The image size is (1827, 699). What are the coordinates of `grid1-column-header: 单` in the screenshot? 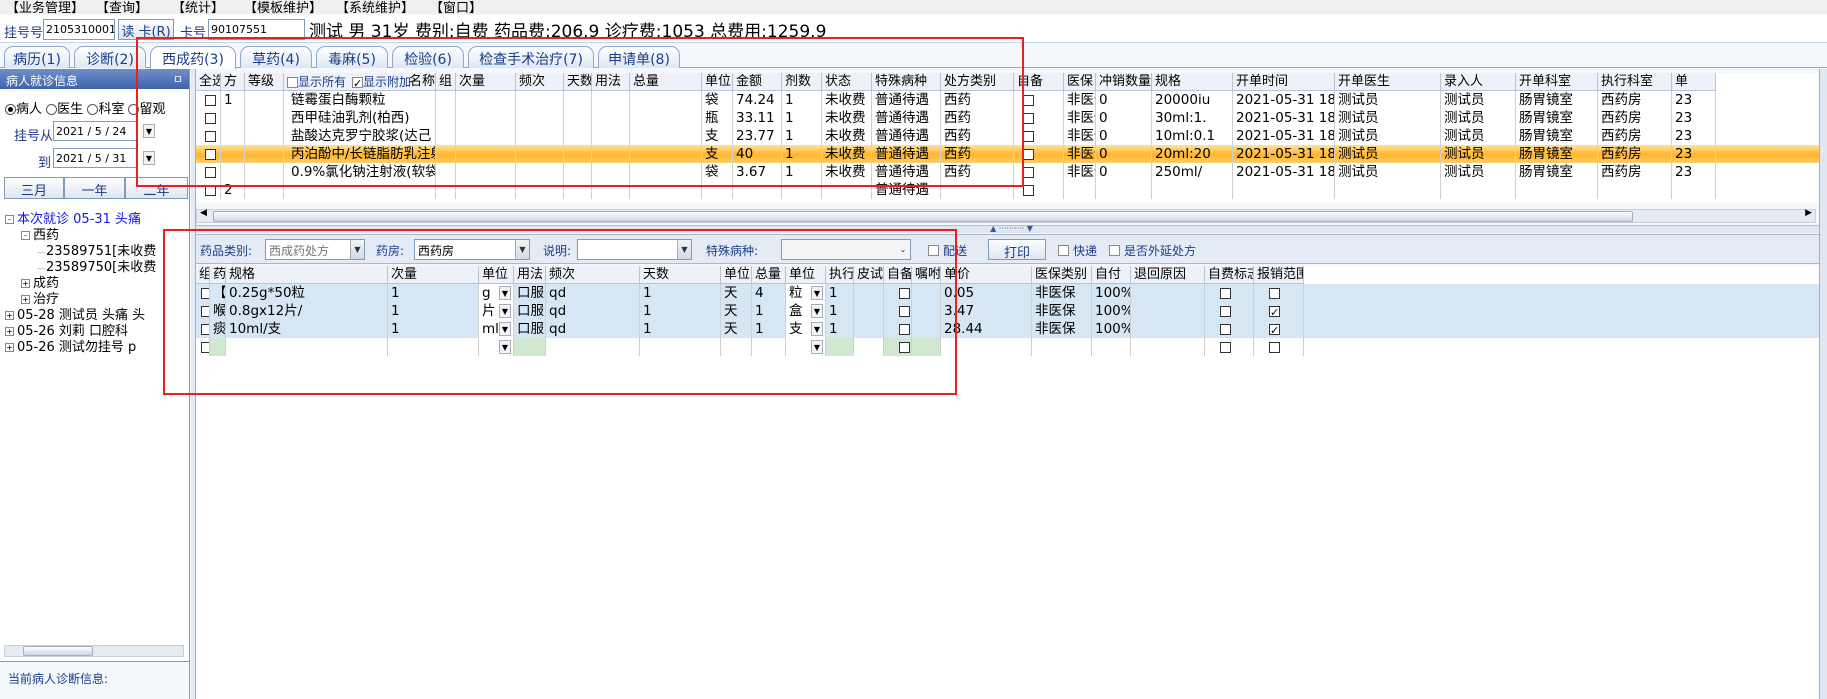 It's located at (1694, 82).